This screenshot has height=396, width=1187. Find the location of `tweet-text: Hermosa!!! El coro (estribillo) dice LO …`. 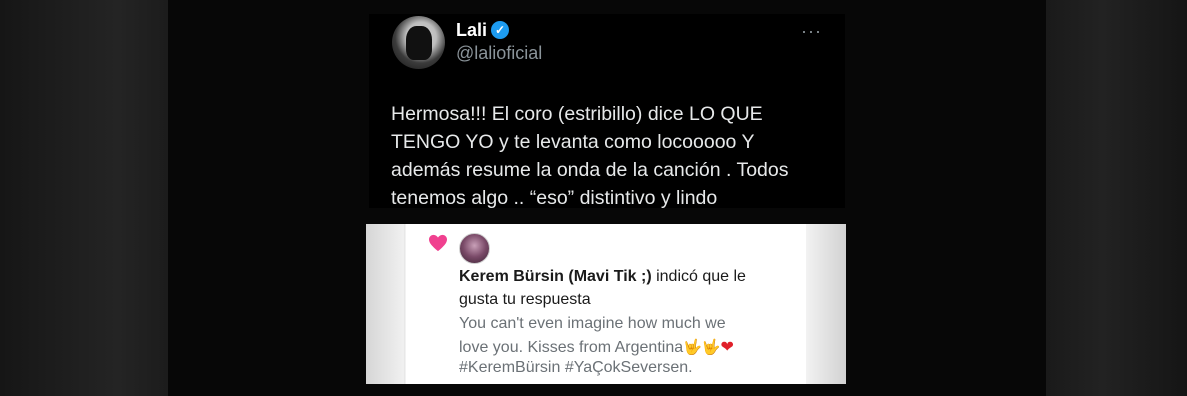

tweet-text: Hermosa!!! El coro (estribillo) dice LO … is located at coordinates (615, 156).